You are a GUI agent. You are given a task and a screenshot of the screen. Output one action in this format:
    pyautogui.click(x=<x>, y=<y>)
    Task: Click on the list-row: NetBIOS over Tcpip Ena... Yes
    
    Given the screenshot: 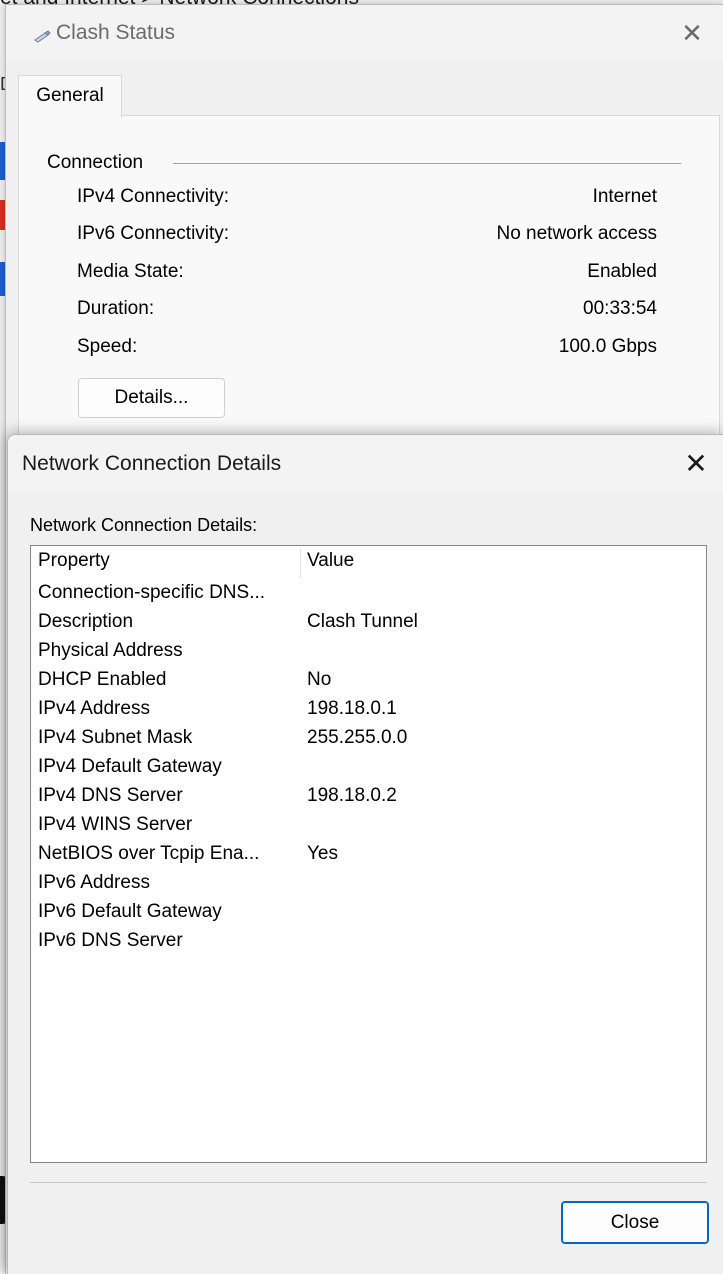 What is the action you would take?
    pyautogui.click(x=368, y=855)
    